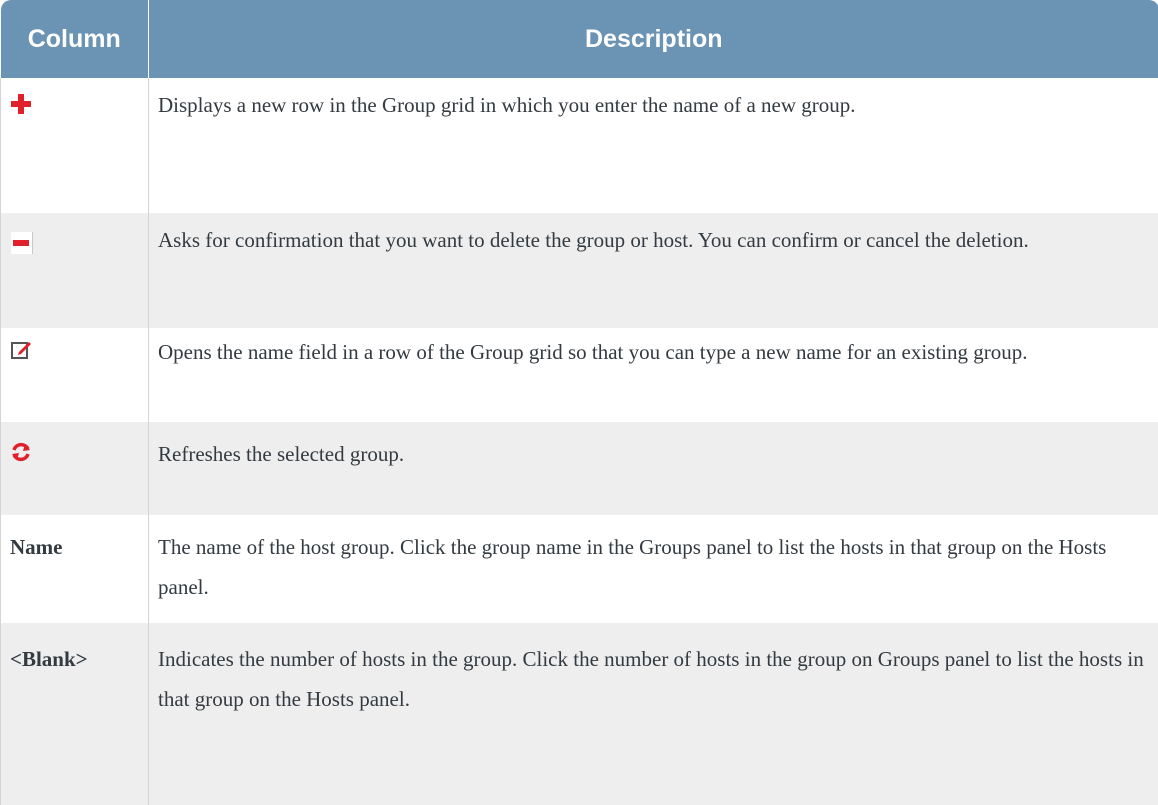 The width and height of the screenshot is (1158, 805). I want to click on table-header: Column Description, so click(579, 39).